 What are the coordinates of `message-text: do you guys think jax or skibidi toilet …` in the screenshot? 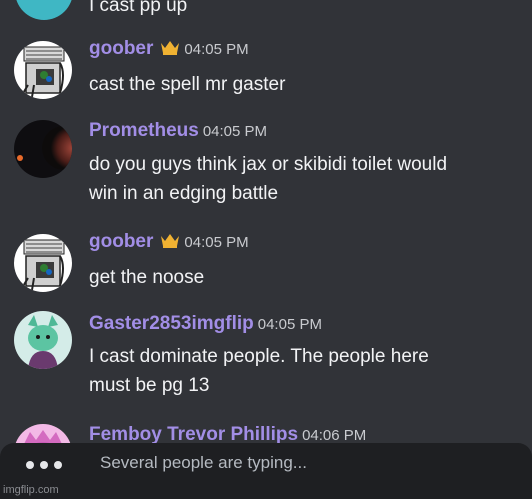 It's located at (304, 179).